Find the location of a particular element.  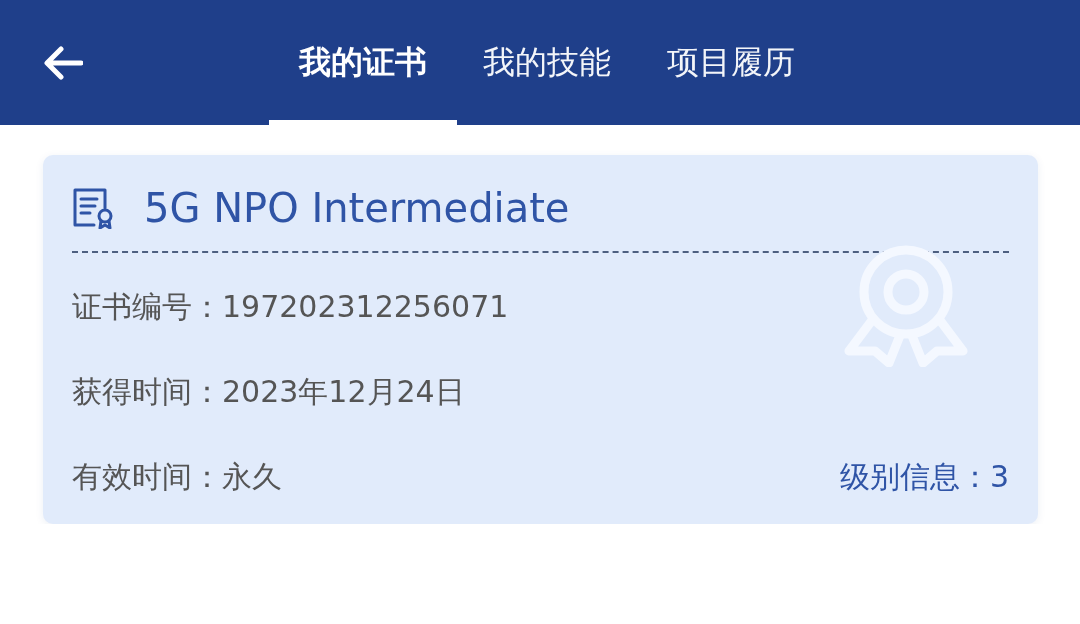

field-text: 证书编号：197202312256071 is located at coordinates (290, 307).